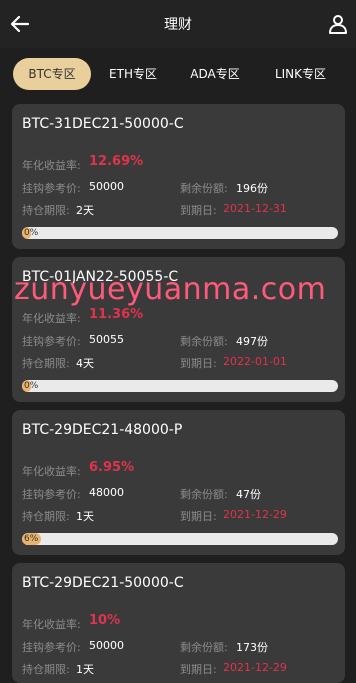 This screenshot has height=683, width=356. Describe the element at coordinates (133, 74) in the screenshot. I see `tab-eth: ETH专区` at that location.